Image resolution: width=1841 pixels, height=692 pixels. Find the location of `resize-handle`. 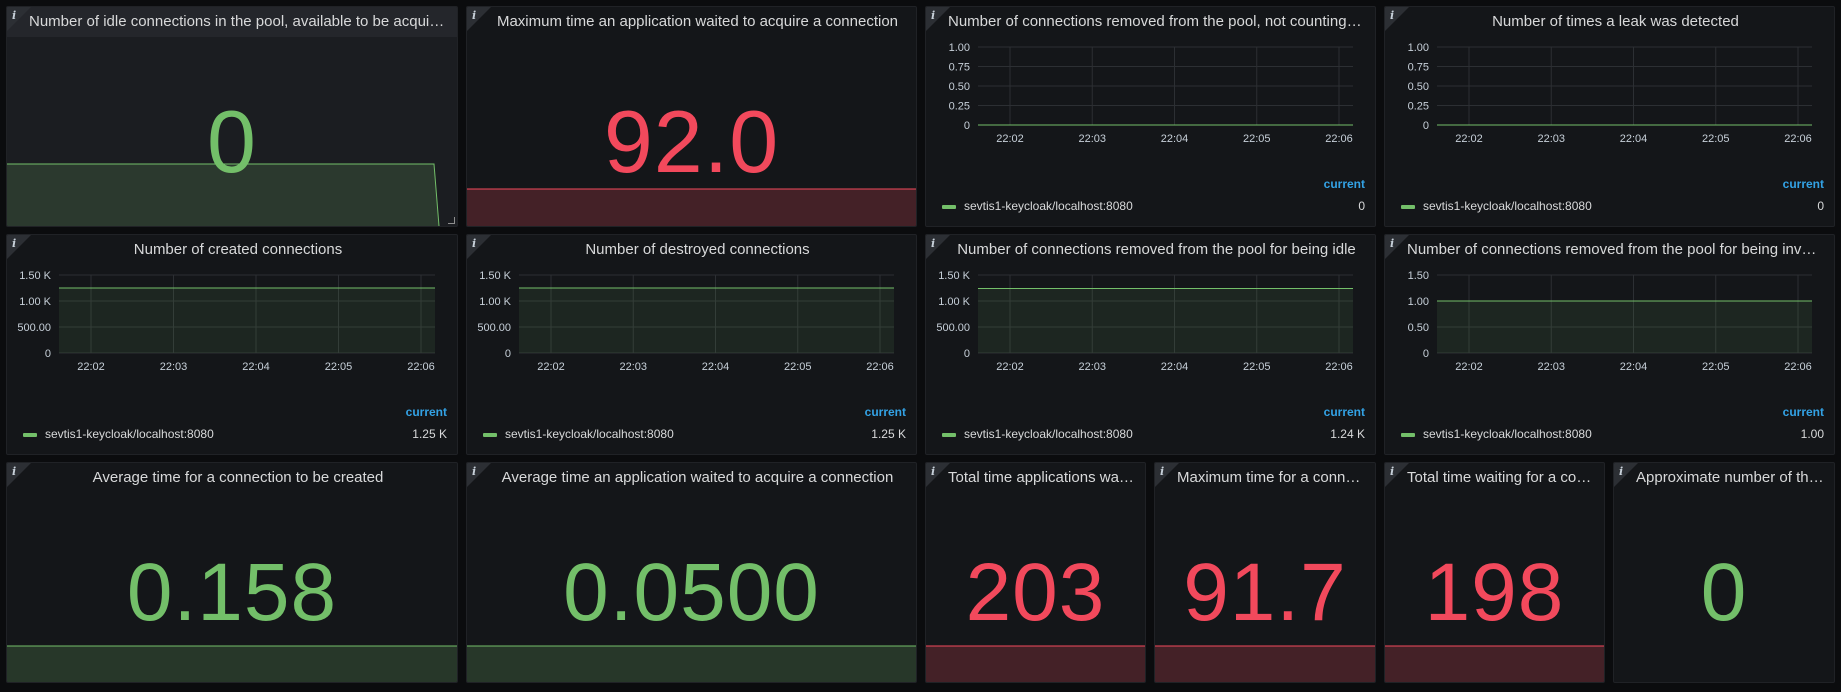

resize-handle is located at coordinates (451, 220).